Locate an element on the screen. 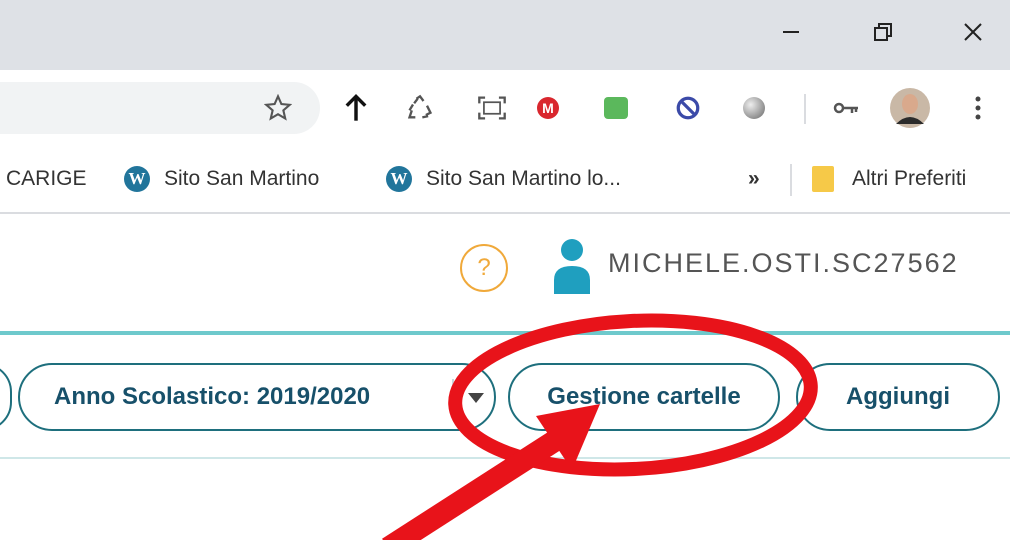 The height and width of the screenshot is (540, 1010). block-extension-button is located at coordinates (688, 108).